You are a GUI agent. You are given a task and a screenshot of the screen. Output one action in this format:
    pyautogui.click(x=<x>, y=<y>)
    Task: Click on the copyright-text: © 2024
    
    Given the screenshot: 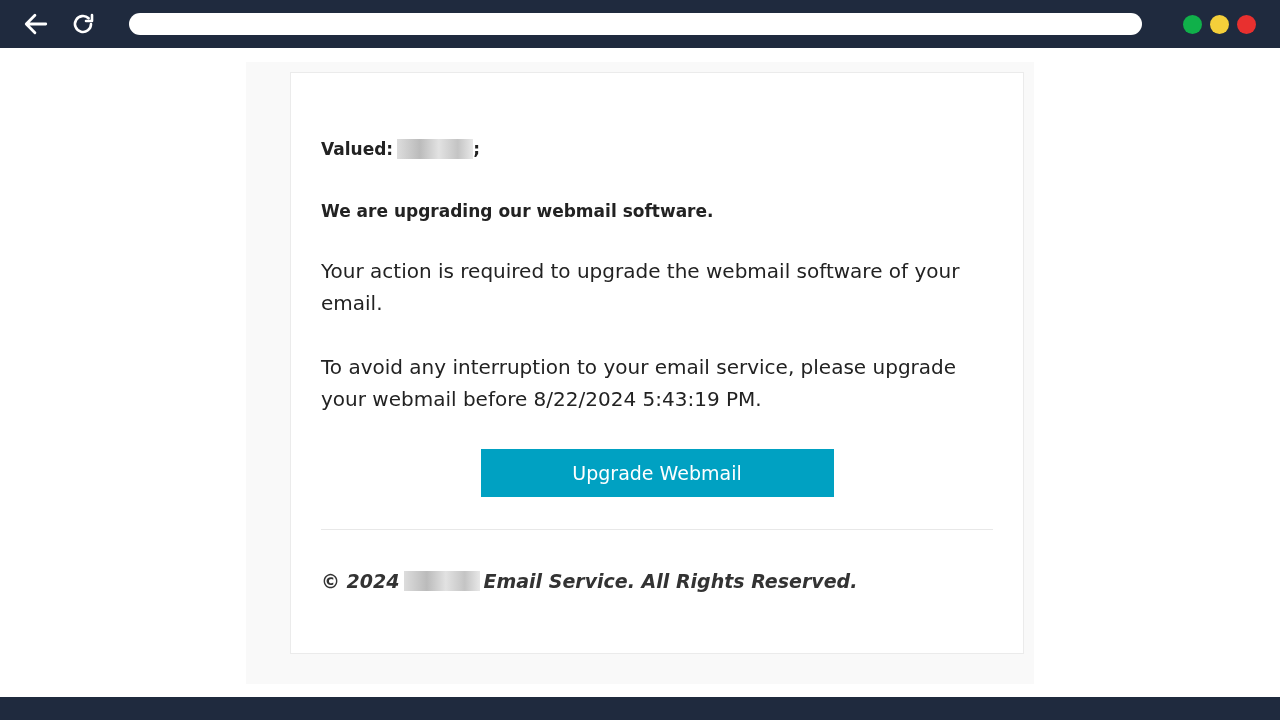 What is the action you would take?
    pyautogui.click(x=360, y=581)
    